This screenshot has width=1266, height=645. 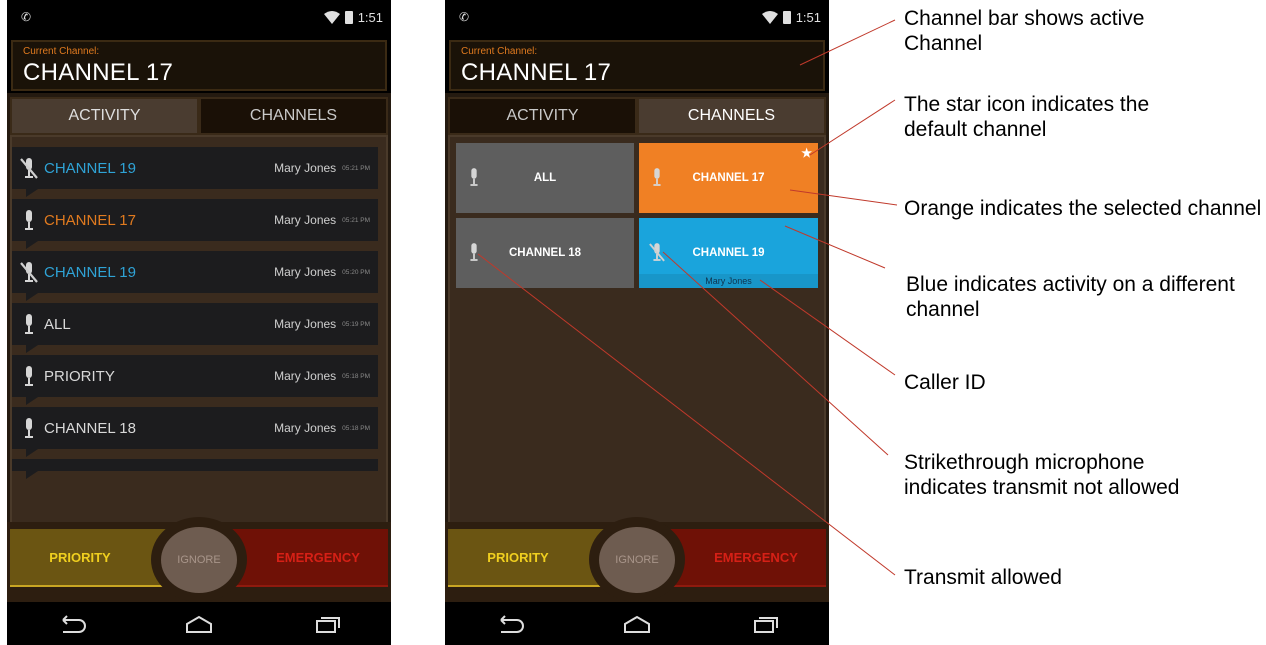 I want to click on callout-channel-bar: Channel bar shows active Channel, so click(x=1024, y=31).